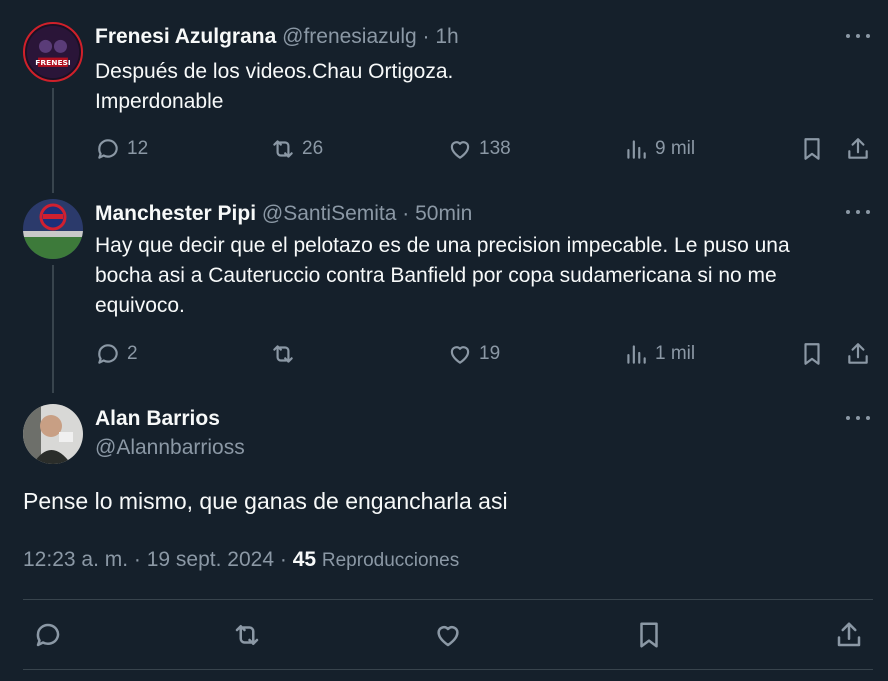 This screenshot has height=681, width=888. Describe the element at coordinates (304, 559) in the screenshot. I see `views-count: 45` at that location.